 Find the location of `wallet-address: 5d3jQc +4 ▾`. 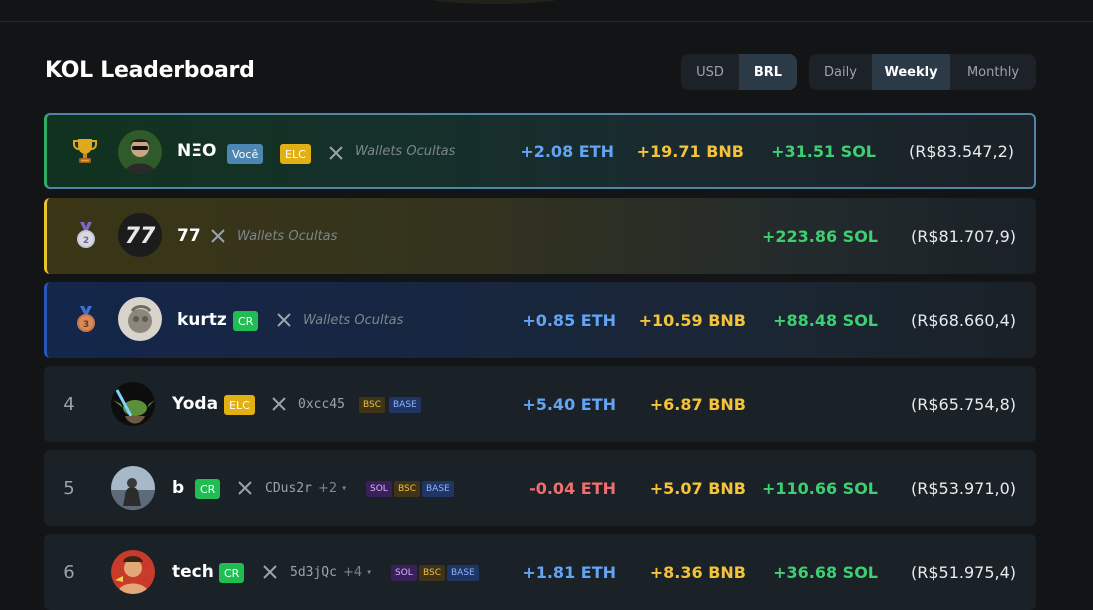

wallet-address: 5d3jQc +4 ▾ is located at coordinates (331, 572).